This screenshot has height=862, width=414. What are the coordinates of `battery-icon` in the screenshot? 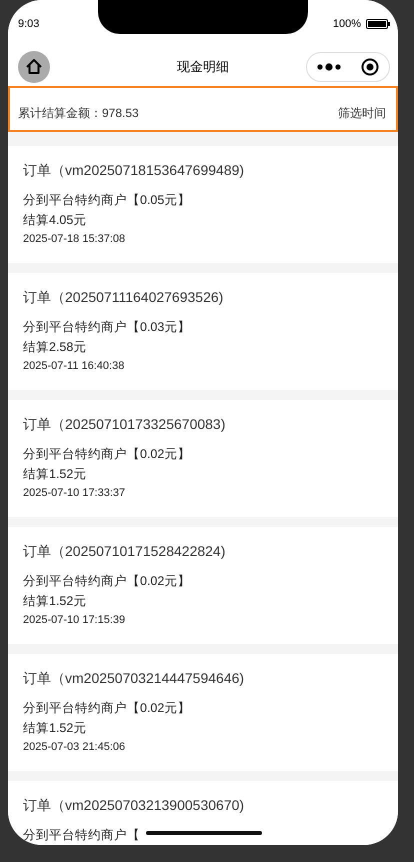 It's located at (378, 24).